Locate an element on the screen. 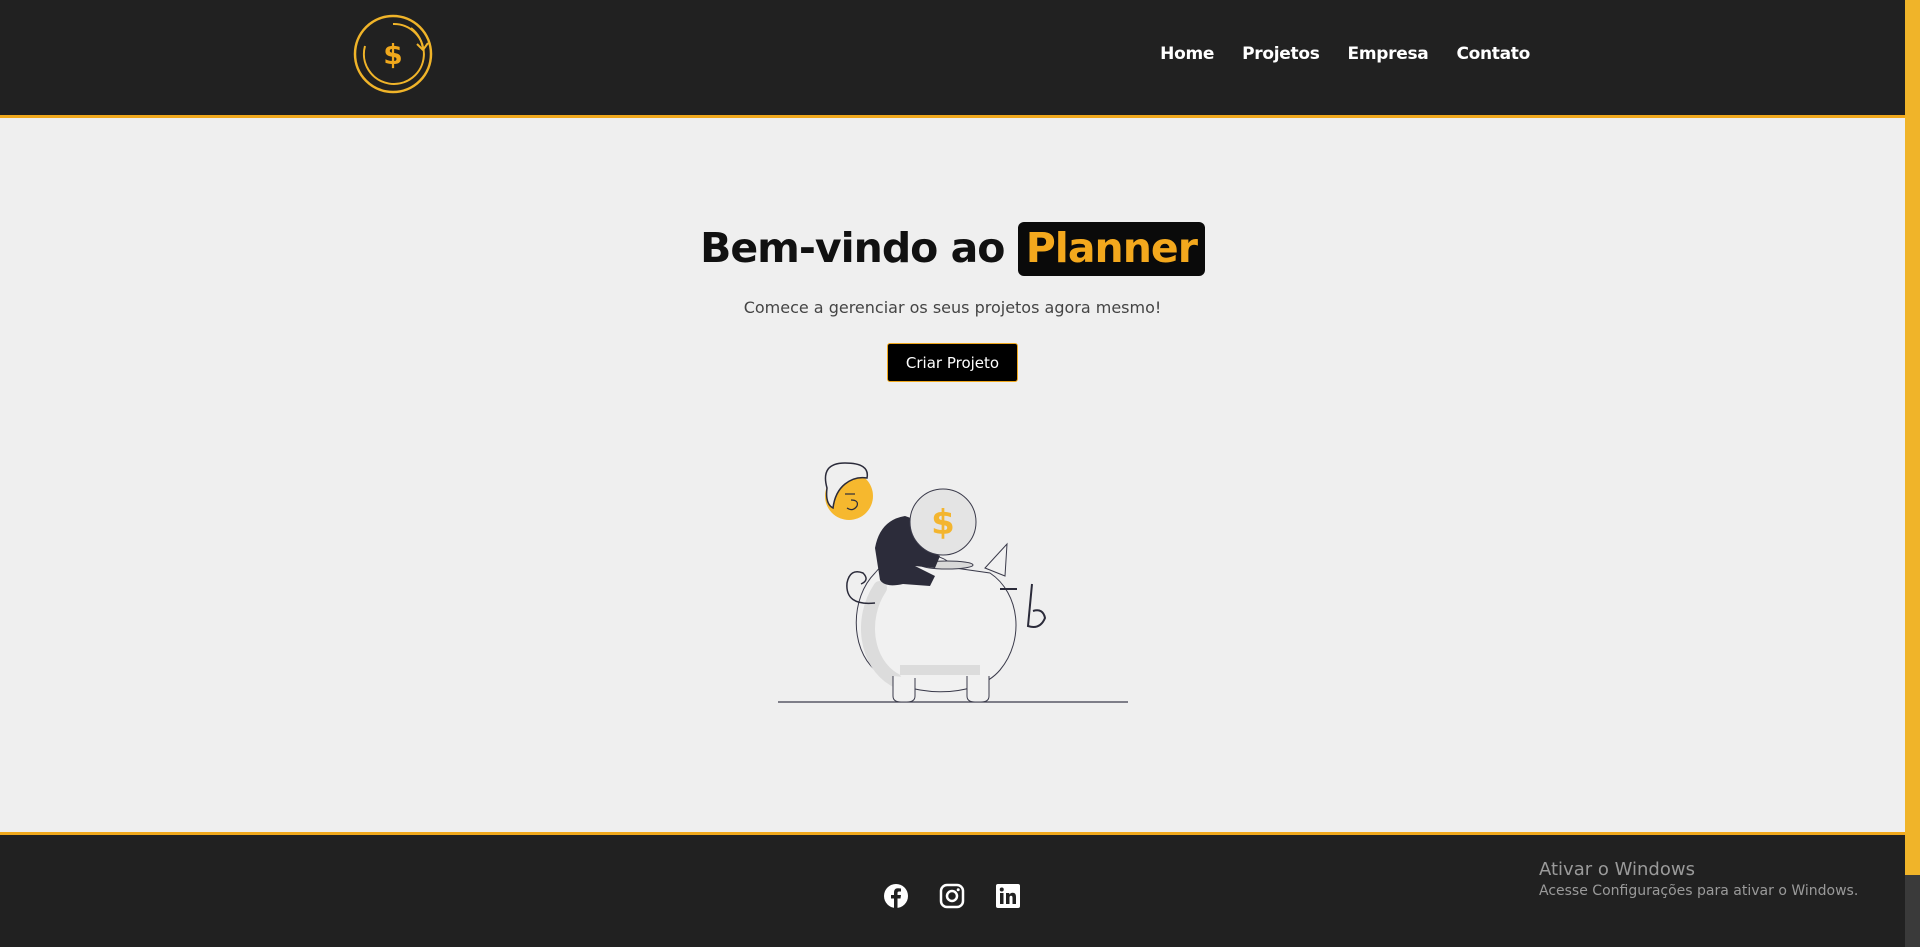 The width and height of the screenshot is (1920, 947). logo-symbol: $ is located at coordinates (392, 54).